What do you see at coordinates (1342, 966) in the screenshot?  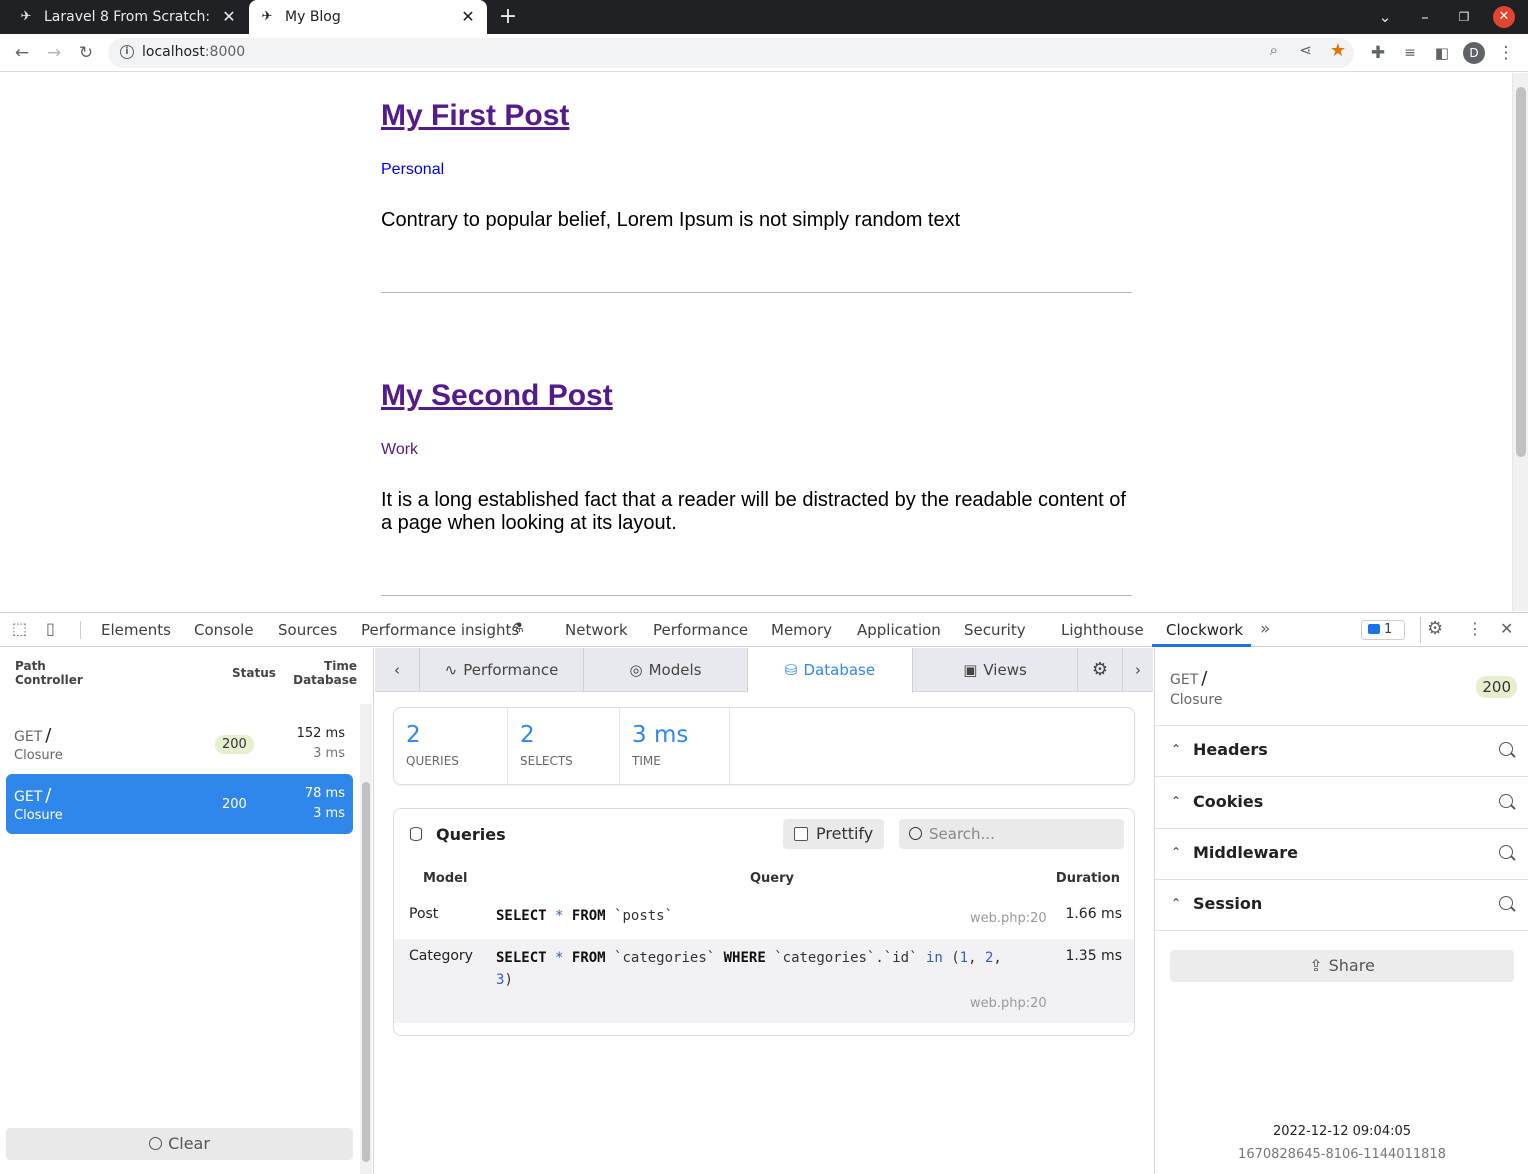 I see `share-button: ⇪ Share` at bounding box center [1342, 966].